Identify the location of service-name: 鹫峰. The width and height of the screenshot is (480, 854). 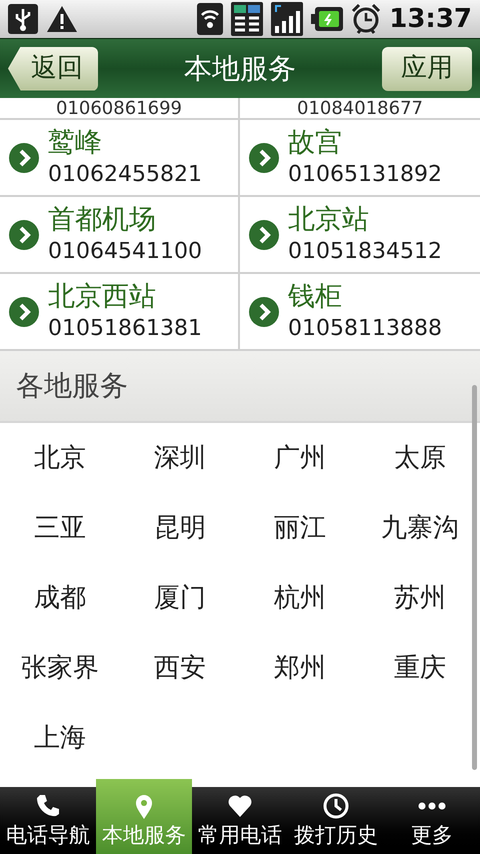
(75, 143).